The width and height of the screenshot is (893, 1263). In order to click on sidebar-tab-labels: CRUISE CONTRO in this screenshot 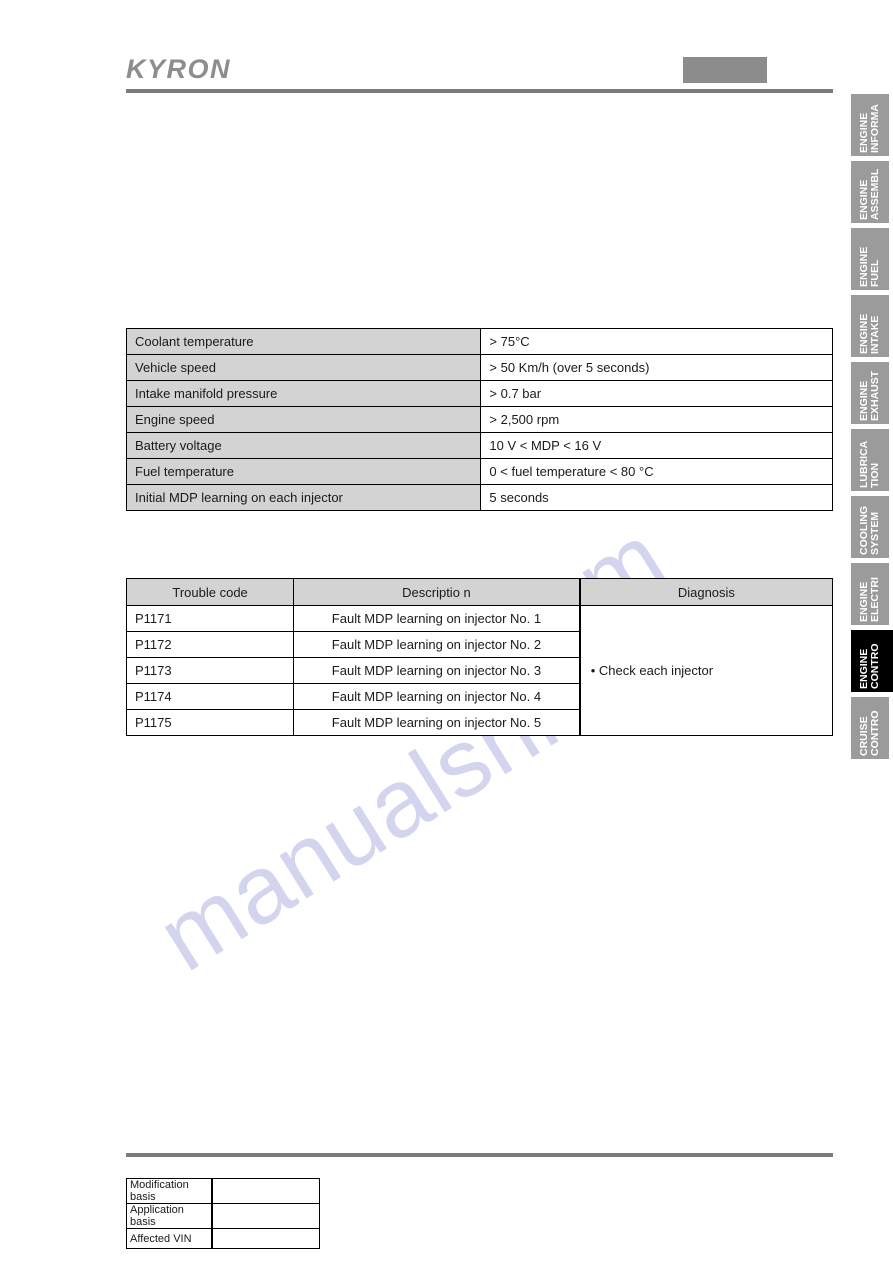, I will do `click(870, 728)`.